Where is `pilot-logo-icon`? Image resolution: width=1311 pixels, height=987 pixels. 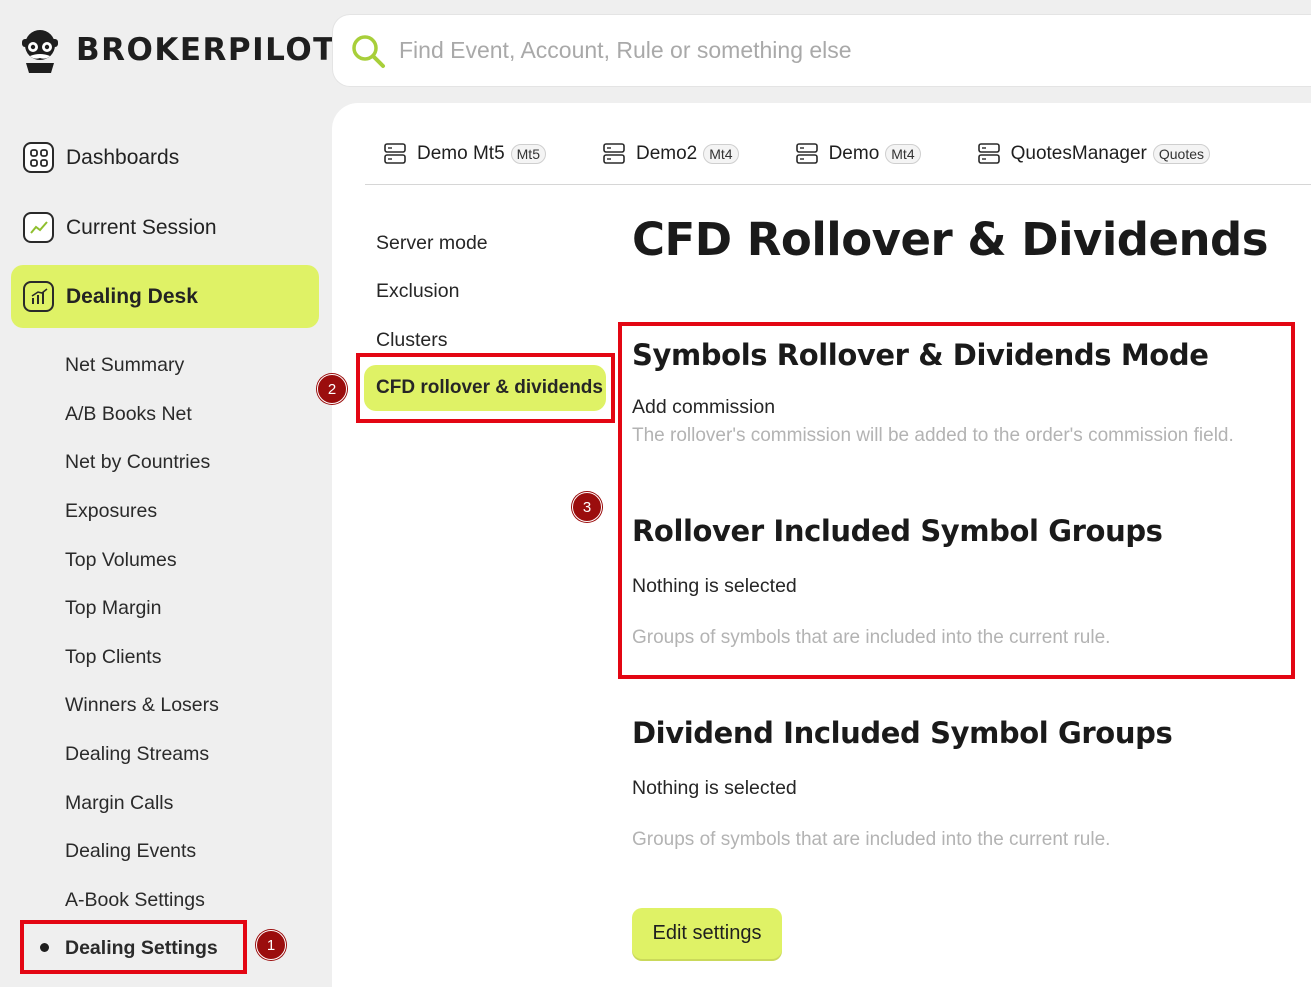 pilot-logo-icon is located at coordinates (40, 51).